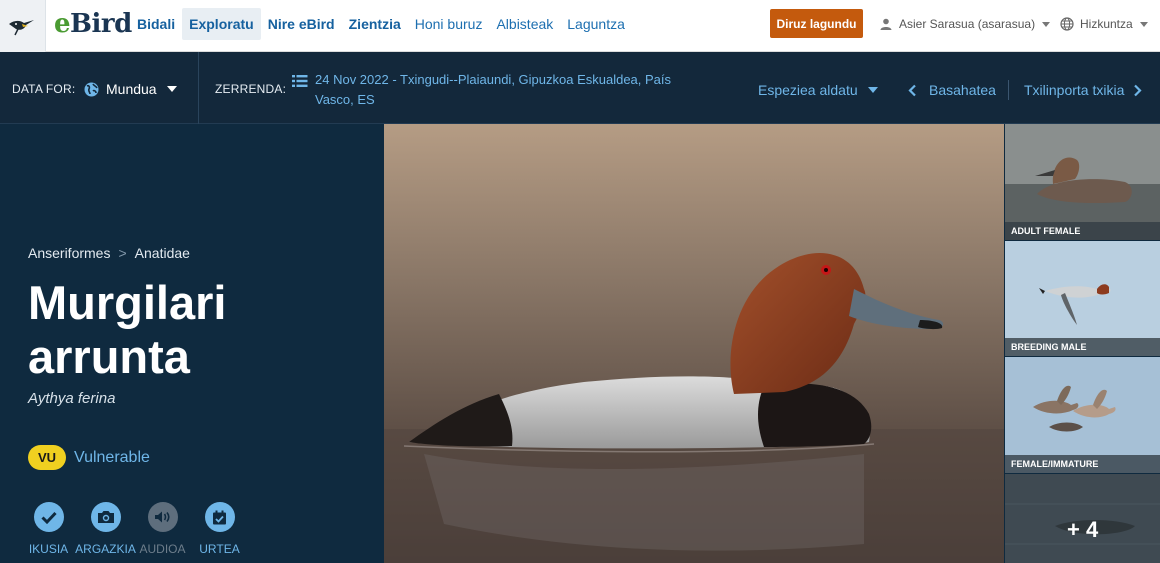 The height and width of the screenshot is (563, 1160). Describe the element at coordinates (808, 90) in the screenshot. I see `change-species-label: Espeziea aldatu` at that location.